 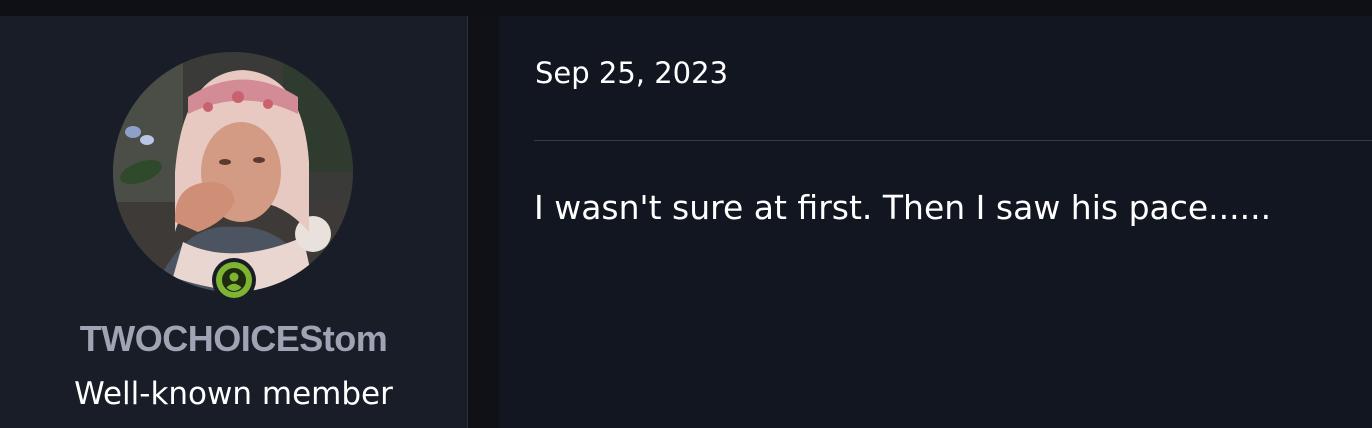 I want to click on top-bar, so click(x=686, y=8).